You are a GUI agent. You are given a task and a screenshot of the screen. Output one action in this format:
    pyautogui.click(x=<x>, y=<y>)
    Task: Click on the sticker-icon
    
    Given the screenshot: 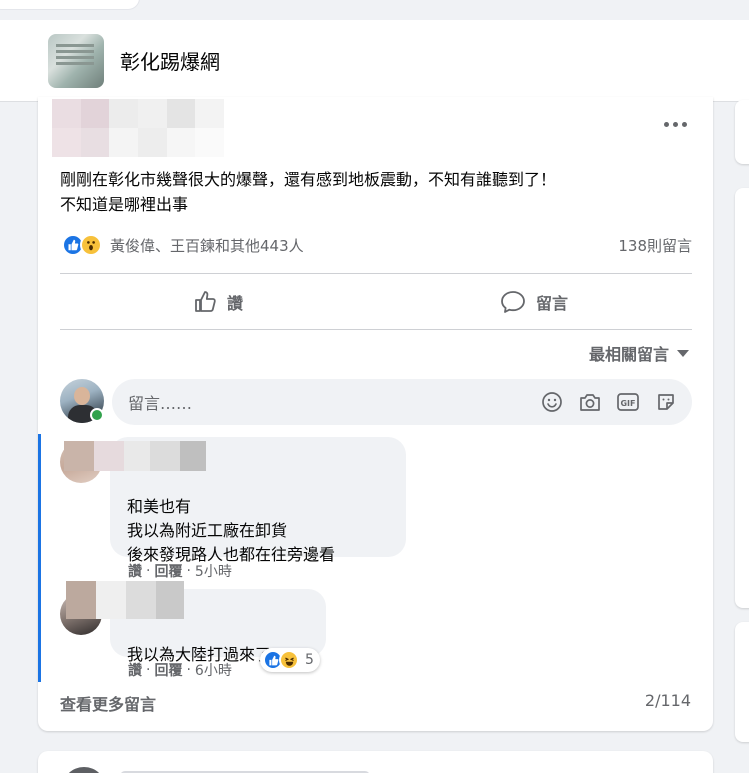 What is the action you would take?
    pyautogui.click(x=666, y=402)
    